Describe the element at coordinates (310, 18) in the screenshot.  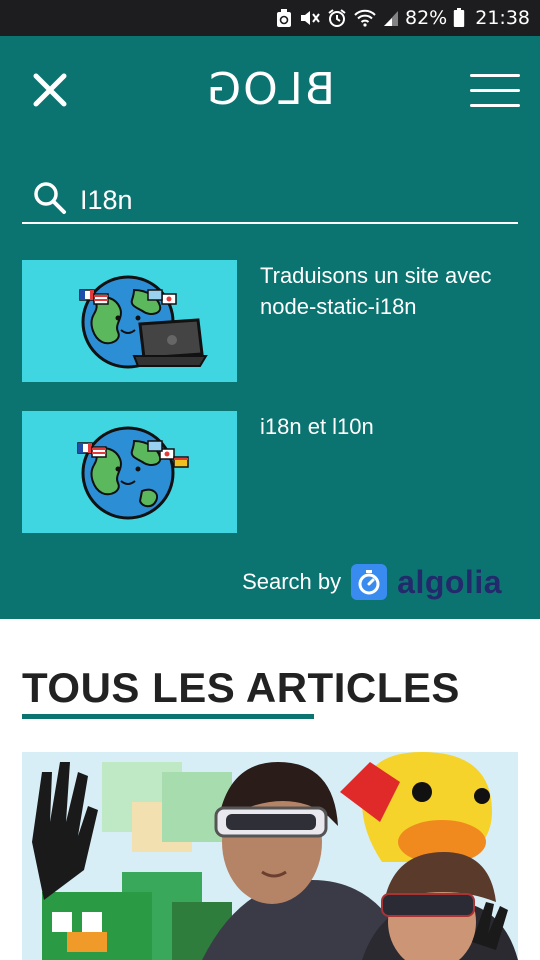
I see `muted-icon` at that location.